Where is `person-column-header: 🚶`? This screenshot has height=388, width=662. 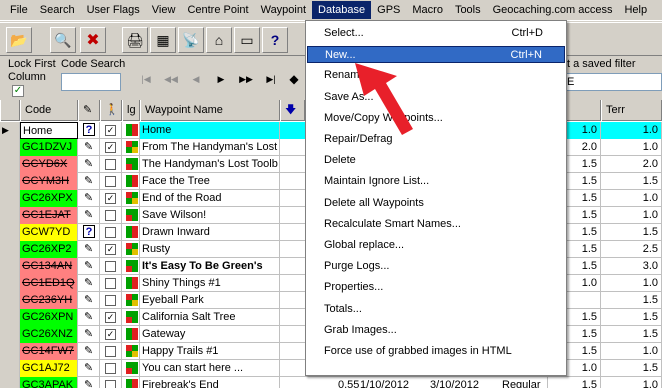
person-column-header: 🚶 is located at coordinates (111, 110).